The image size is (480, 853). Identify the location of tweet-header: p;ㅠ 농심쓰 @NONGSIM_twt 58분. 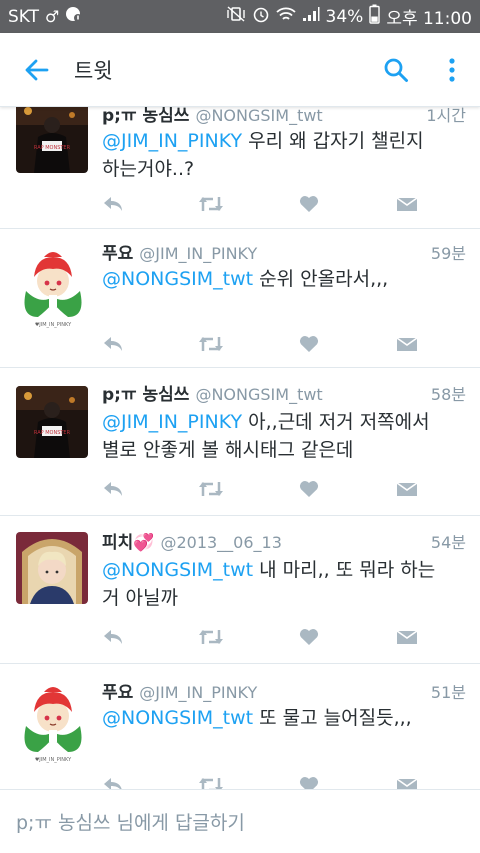
(284, 392).